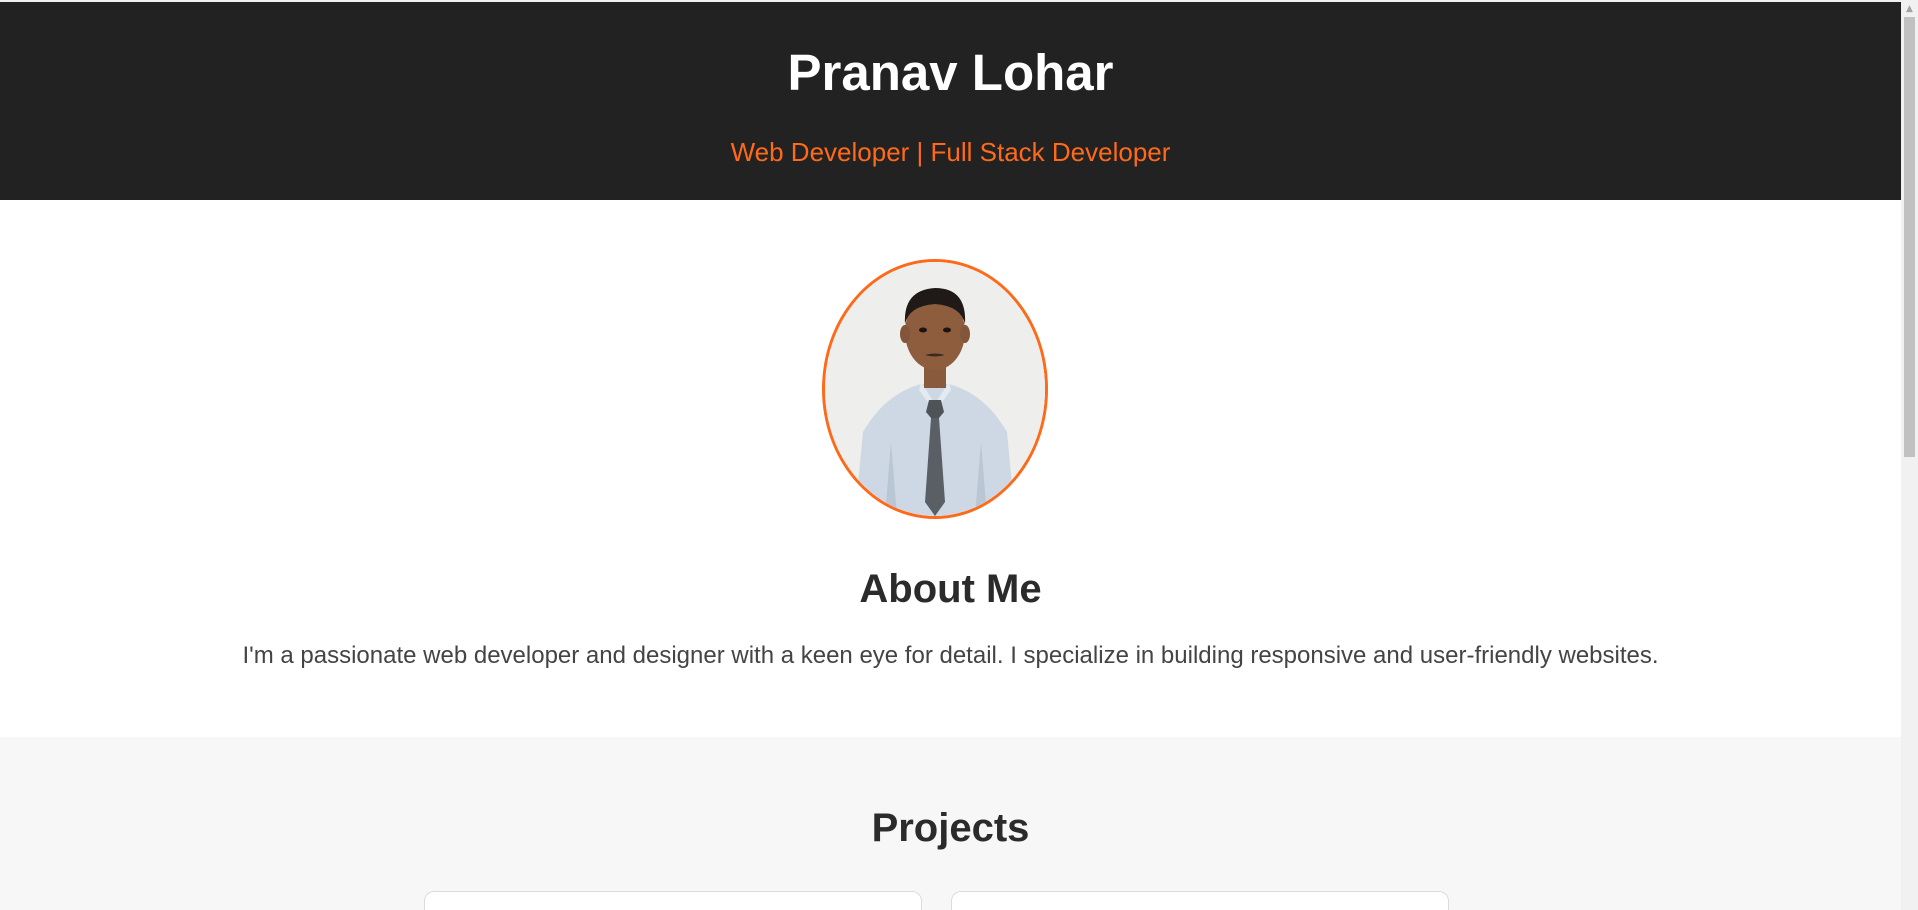 This screenshot has width=1918, height=910. I want to click on projects-heading: Projects, so click(950, 828).